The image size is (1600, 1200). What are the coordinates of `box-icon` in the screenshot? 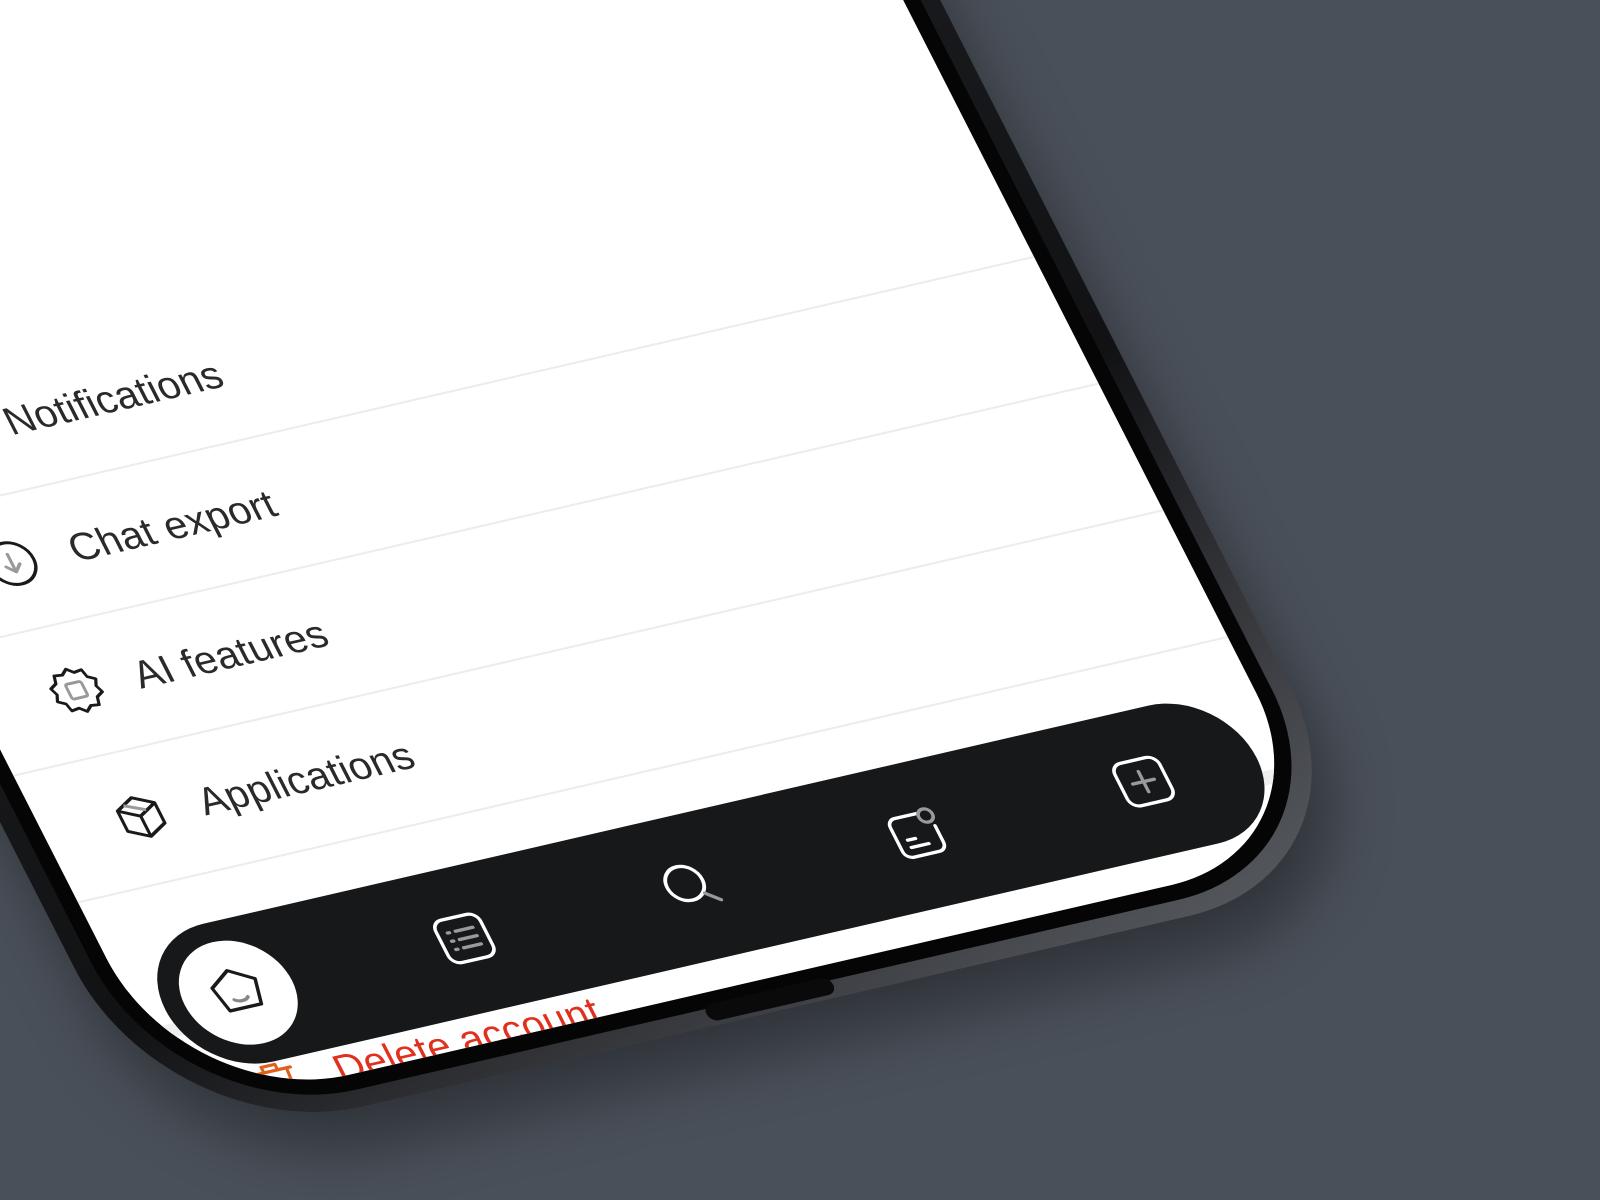 It's located at (141, 817).